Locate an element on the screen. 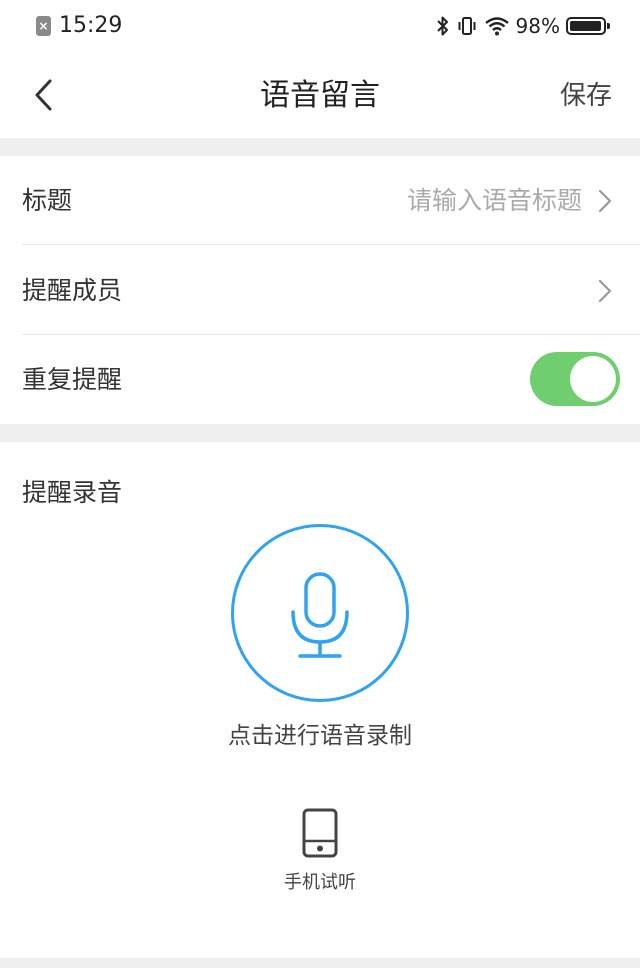 This screenshot has height=968, width=640. bottom-divider is located at coordinates (320, 963).